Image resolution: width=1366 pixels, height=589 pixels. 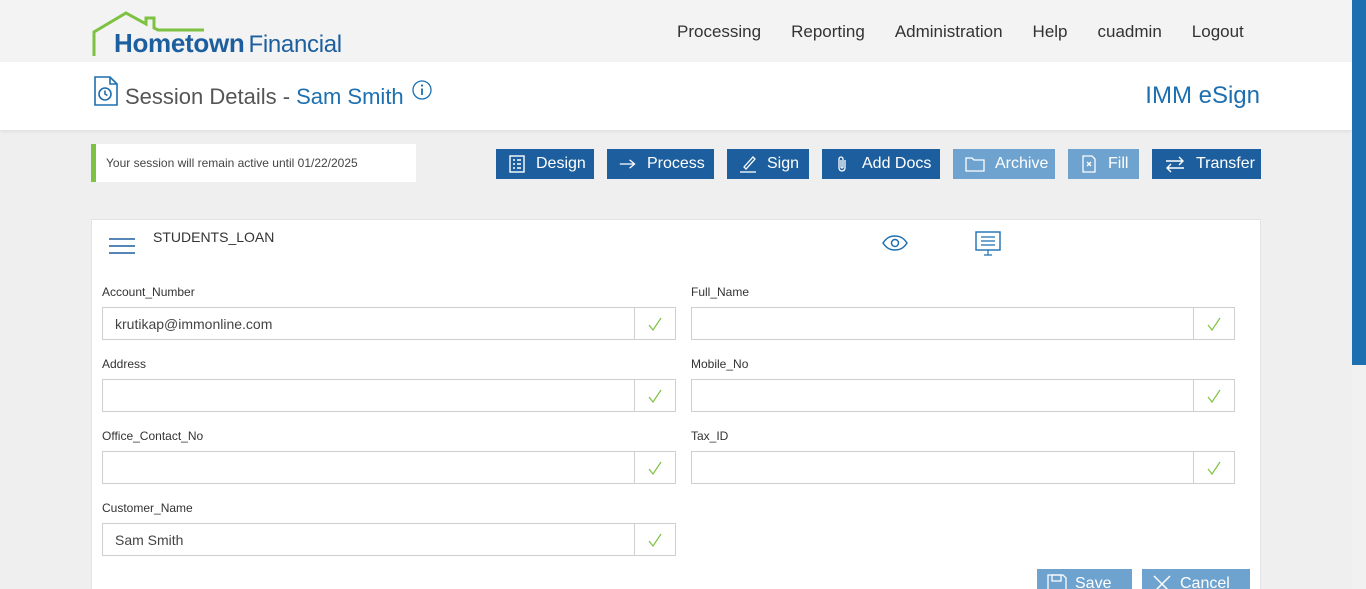 I want to click on fill-button-label: Fill, so click(x=1118, y=163).